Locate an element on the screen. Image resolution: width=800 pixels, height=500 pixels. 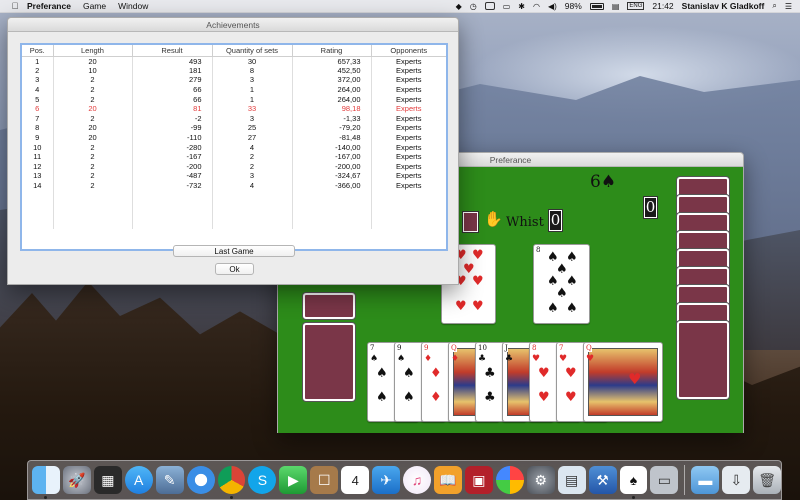
mission-control-icon: ▦ is located at coordinates (107, 480).